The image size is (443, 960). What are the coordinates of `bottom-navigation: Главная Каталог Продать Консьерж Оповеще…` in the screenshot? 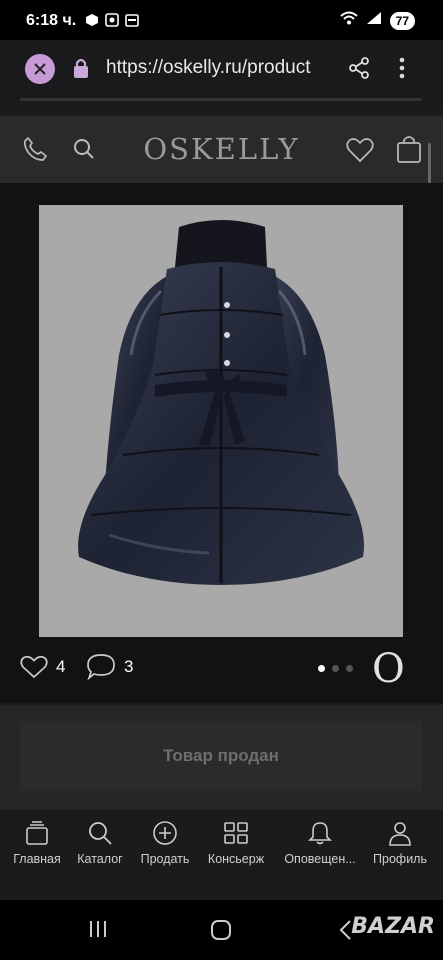 It's located at (221, 855).